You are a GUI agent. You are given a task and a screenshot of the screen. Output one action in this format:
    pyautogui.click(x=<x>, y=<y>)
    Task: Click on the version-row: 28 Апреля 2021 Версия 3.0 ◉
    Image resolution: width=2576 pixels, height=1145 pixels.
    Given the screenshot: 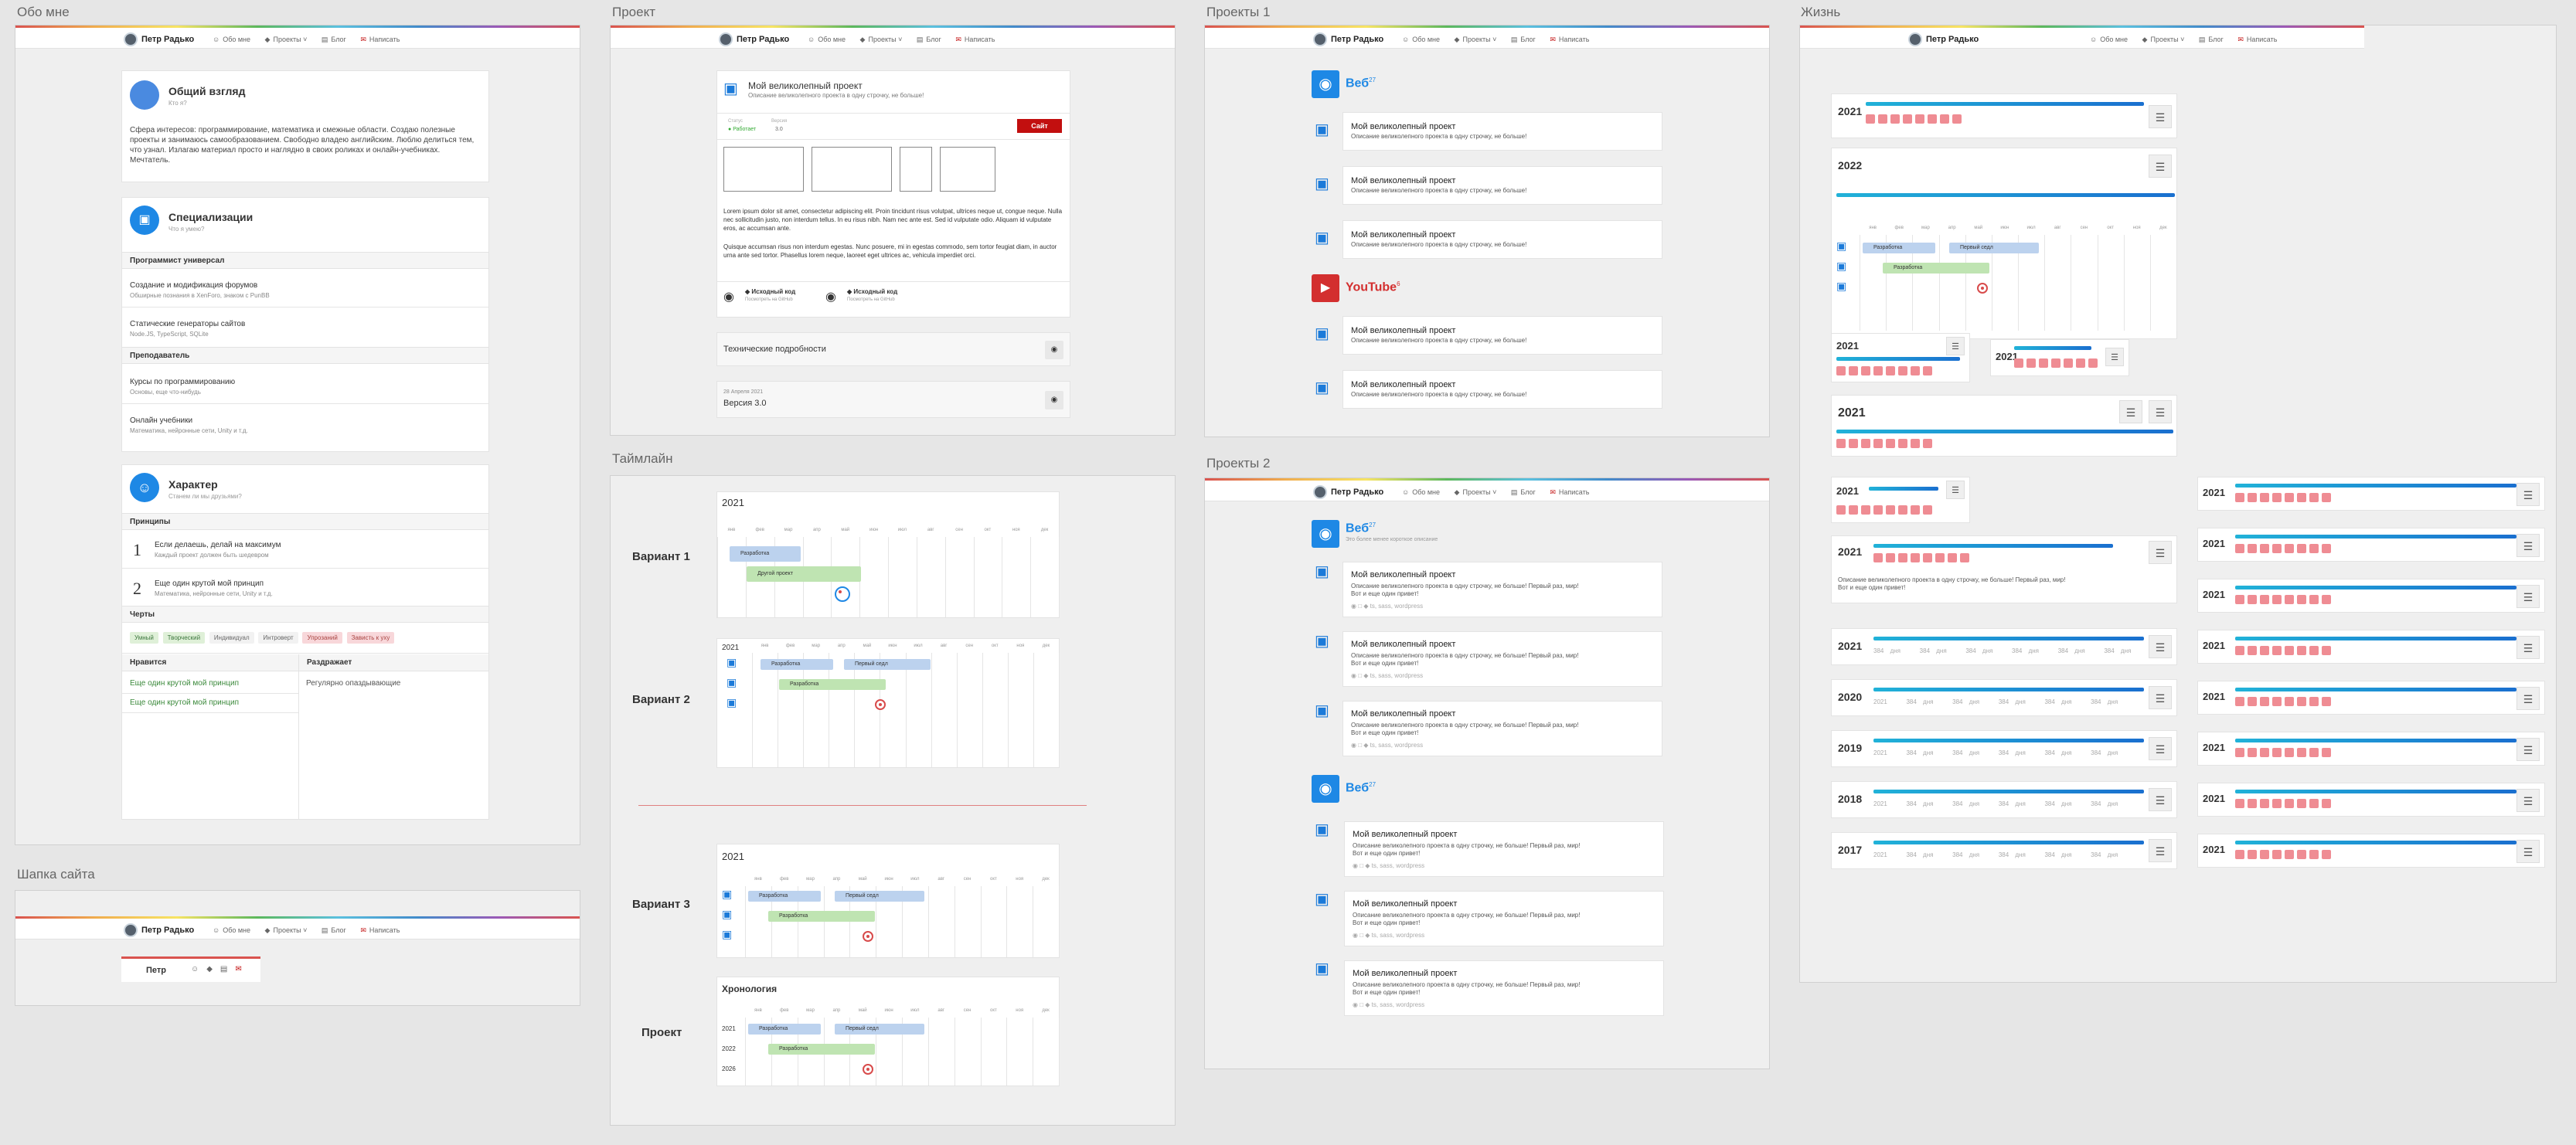 What is the action you would take?
    pyautogui.click(x=893, y=400)
    